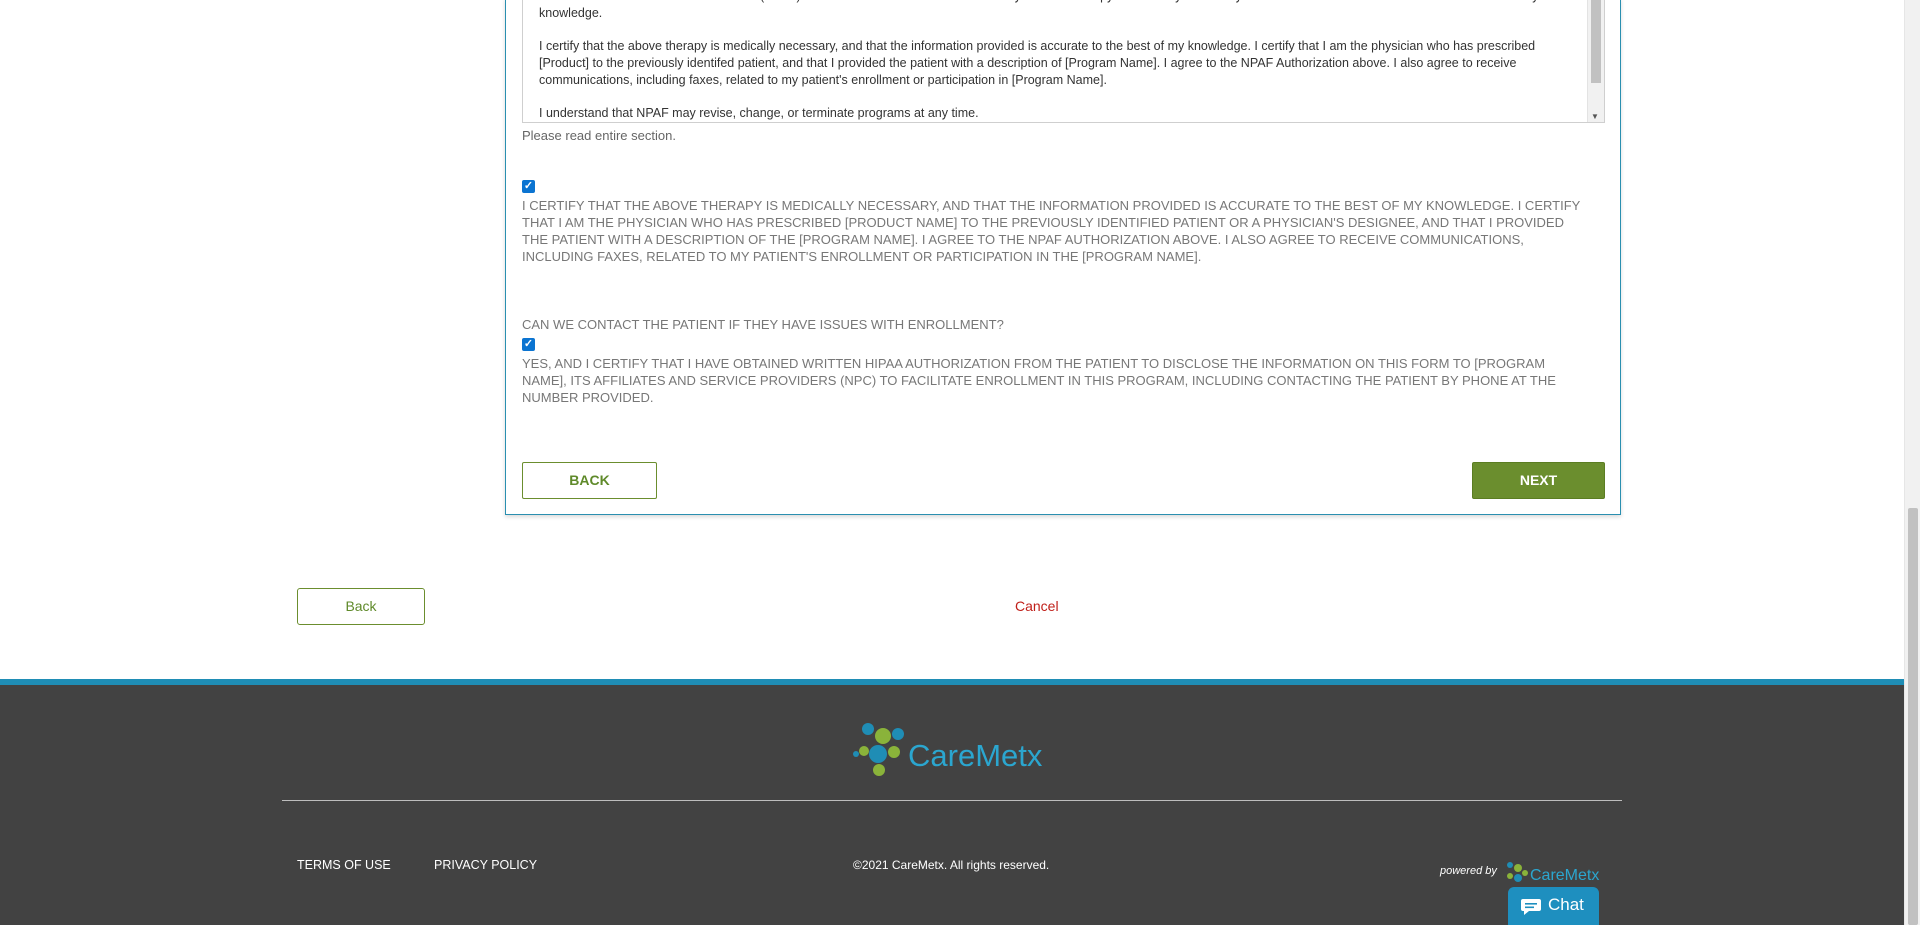  Describe the element at coordinates (1566, 904) in the screenshot. I see `chat-label: Chat` at that location.